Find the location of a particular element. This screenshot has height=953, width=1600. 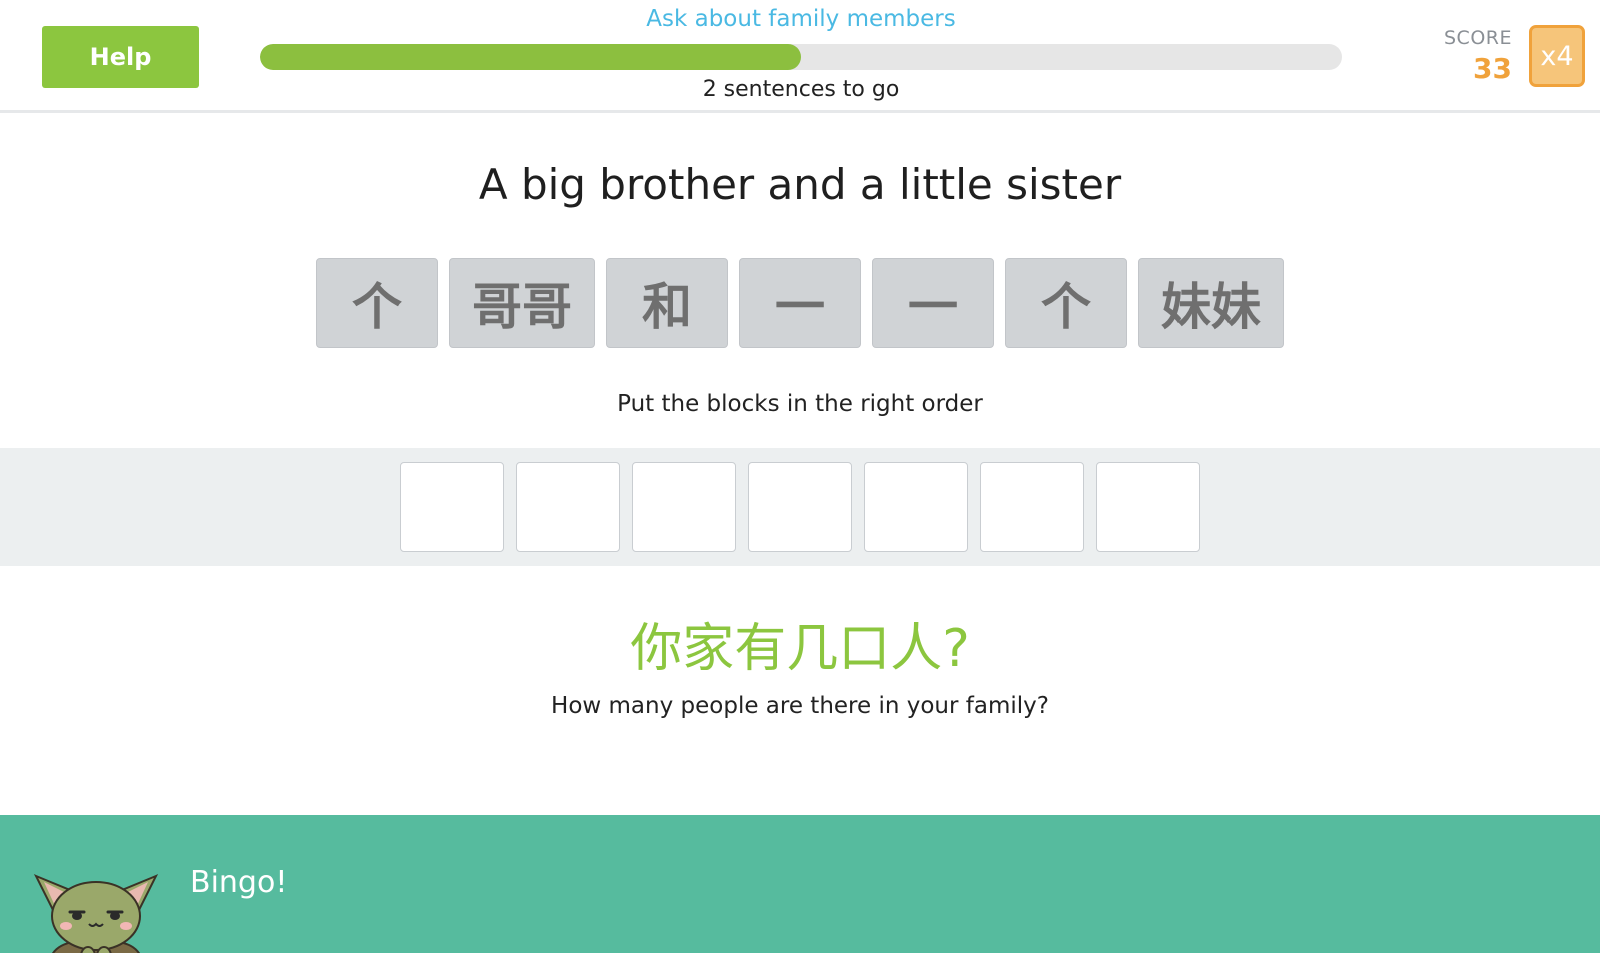

word-blocks: 个 哥哥 和 一 一 个 妹妹 is located at coordinates (800, 303).